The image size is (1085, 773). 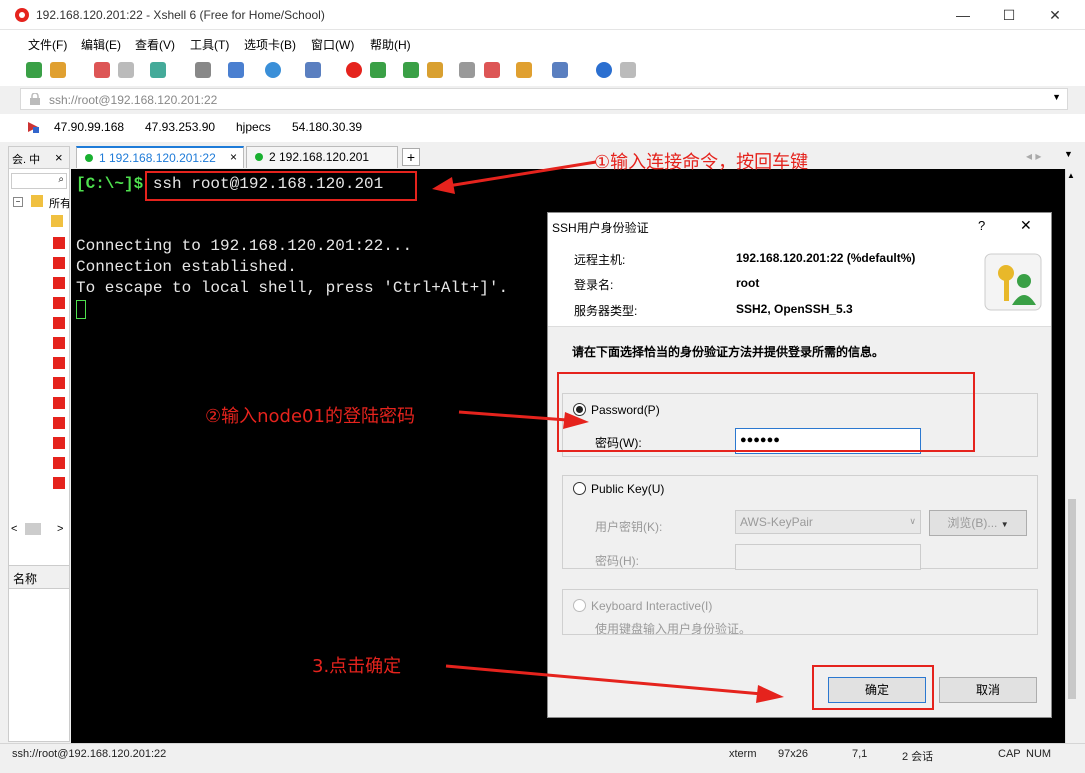 What do you see at coordinates (39, 181) in the screenshot?
I see `sidebar-search: ⌕` at bounding box center [39, 181].